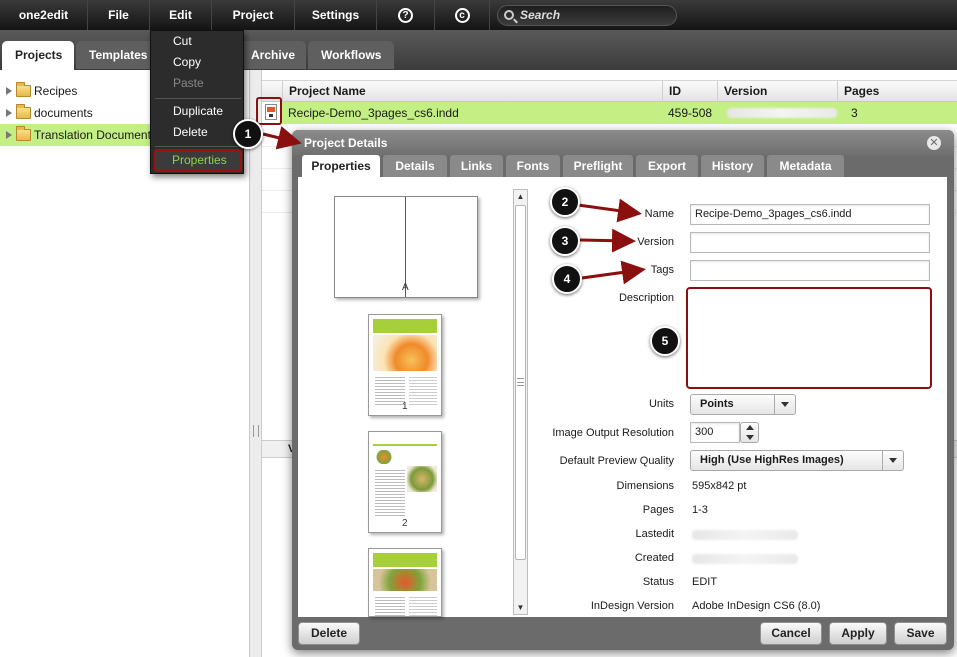 The image size is (957, 657). Describe the element at coordinates (689, 91) in the screenshot. I see `column-header-id: ID` at that location.